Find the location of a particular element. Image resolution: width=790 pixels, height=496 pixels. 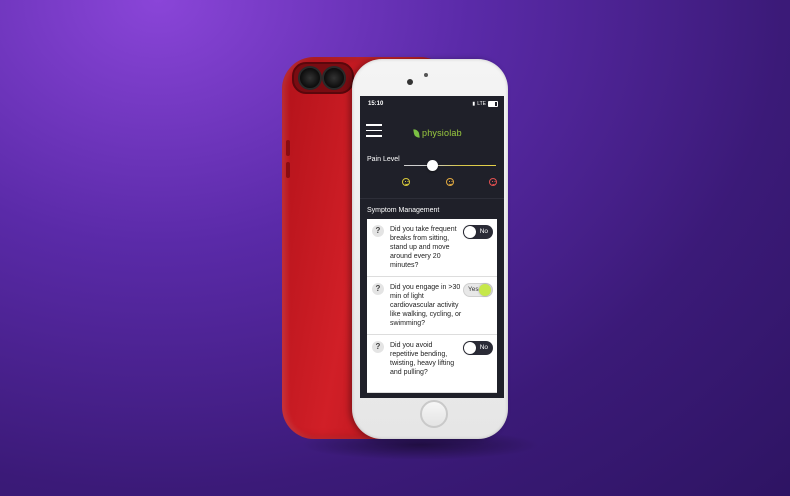

status-bar: 15:10 ▮ LTE is located at coordinates (432, 104).